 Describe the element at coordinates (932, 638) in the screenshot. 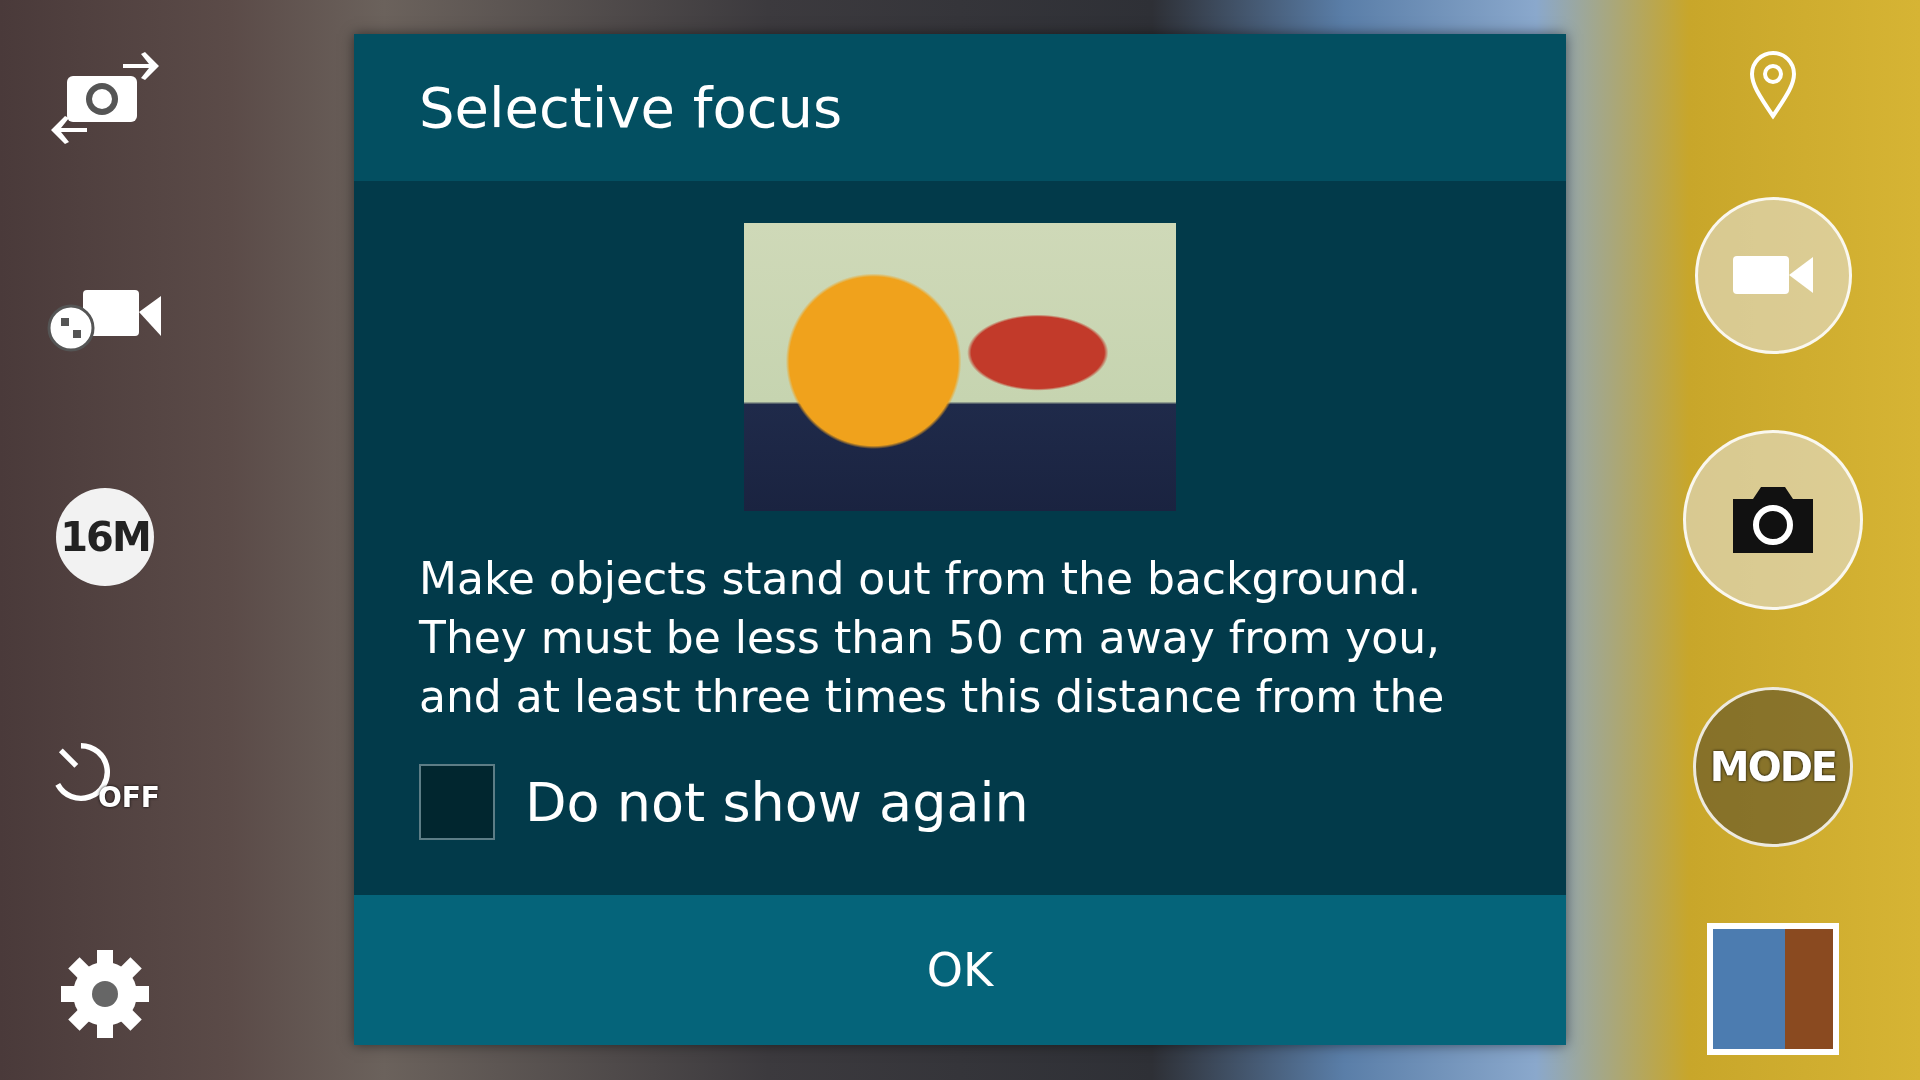

I see `description-text: Make objects stand out from the background. They must be less than 50 cm away from you, and at least three times this distance from the` at that location.